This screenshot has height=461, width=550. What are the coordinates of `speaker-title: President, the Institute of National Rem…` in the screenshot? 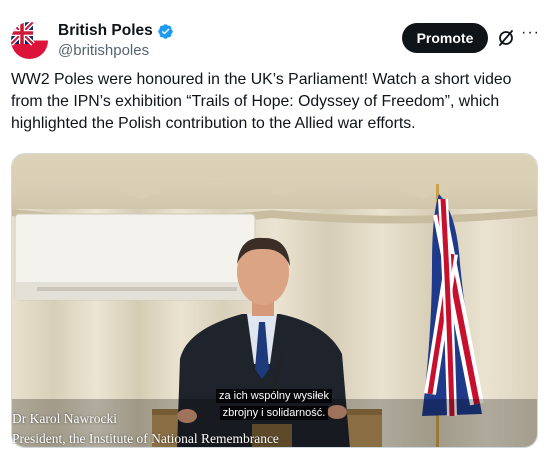 It's located at (145, 438).